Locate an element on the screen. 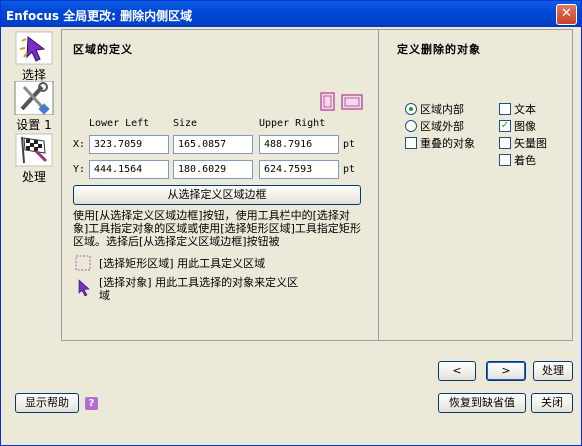 The width and height of the screenshot is (582, 446). type-image-option: ✓ 图像 is located at coordinates (517, 126).